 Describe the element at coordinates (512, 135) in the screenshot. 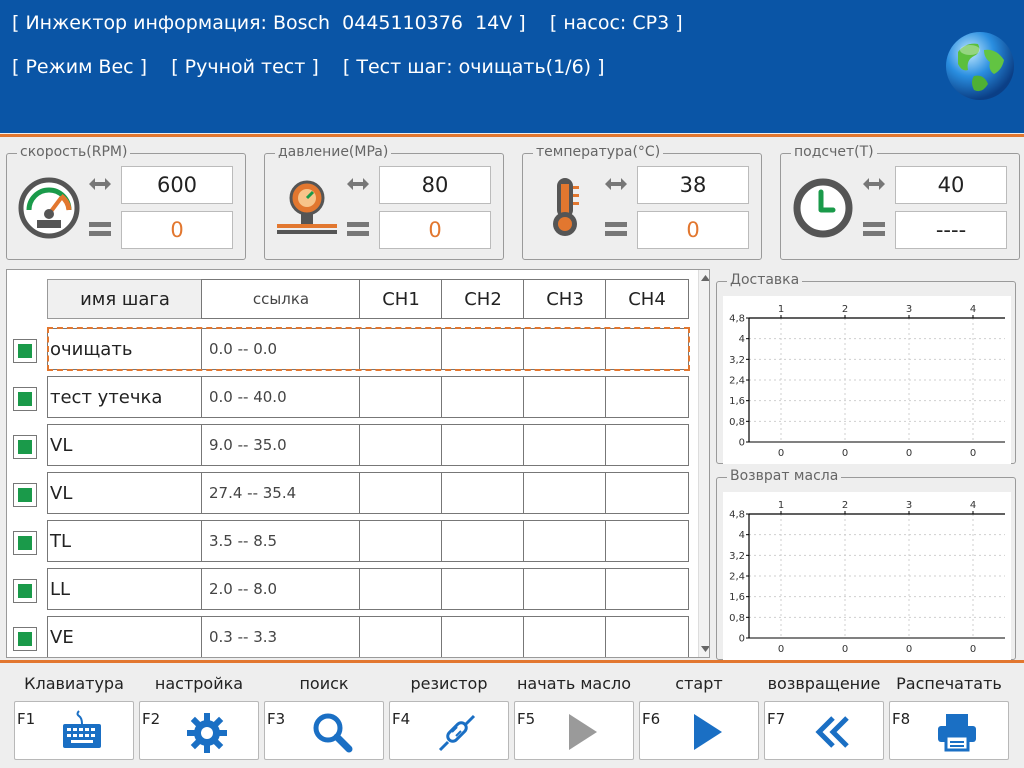

I see `header-divider` at that location.